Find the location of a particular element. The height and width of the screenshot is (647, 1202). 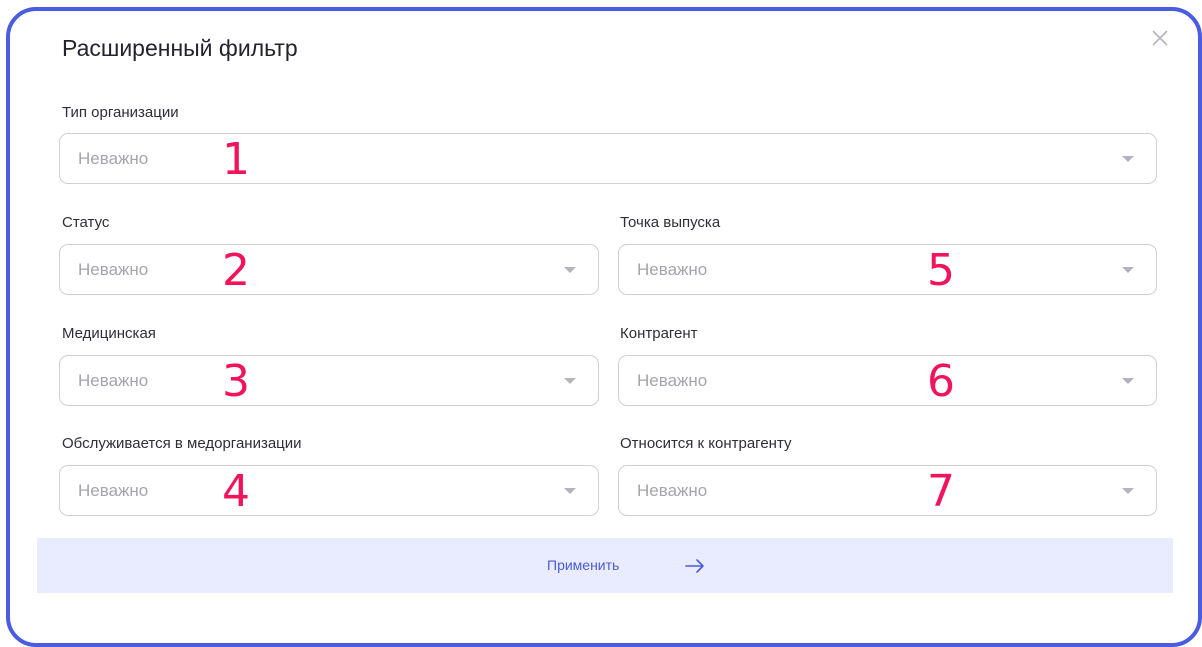

belongs-to-counterparty-placeholder: Неважно is located at coordinates (672, 490).